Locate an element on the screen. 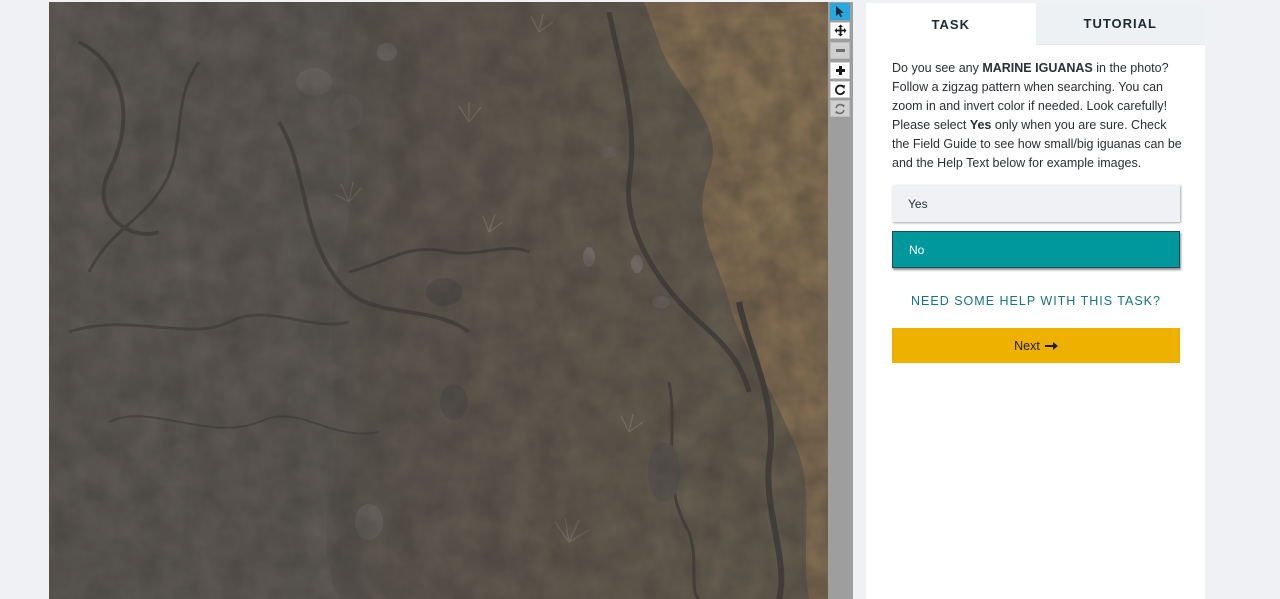  reset-icon is located at coordinates (840, 108).